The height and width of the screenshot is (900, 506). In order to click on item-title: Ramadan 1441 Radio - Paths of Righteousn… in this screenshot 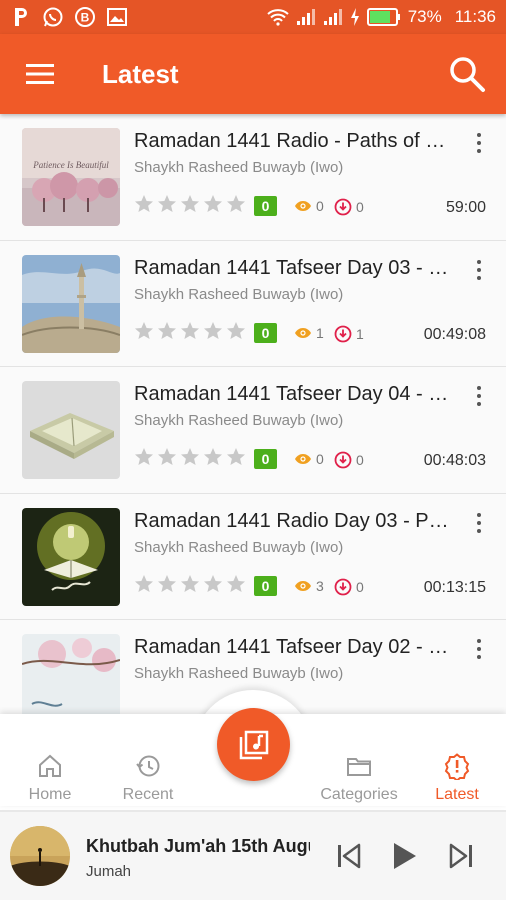, I will do `click(292, 141)`.